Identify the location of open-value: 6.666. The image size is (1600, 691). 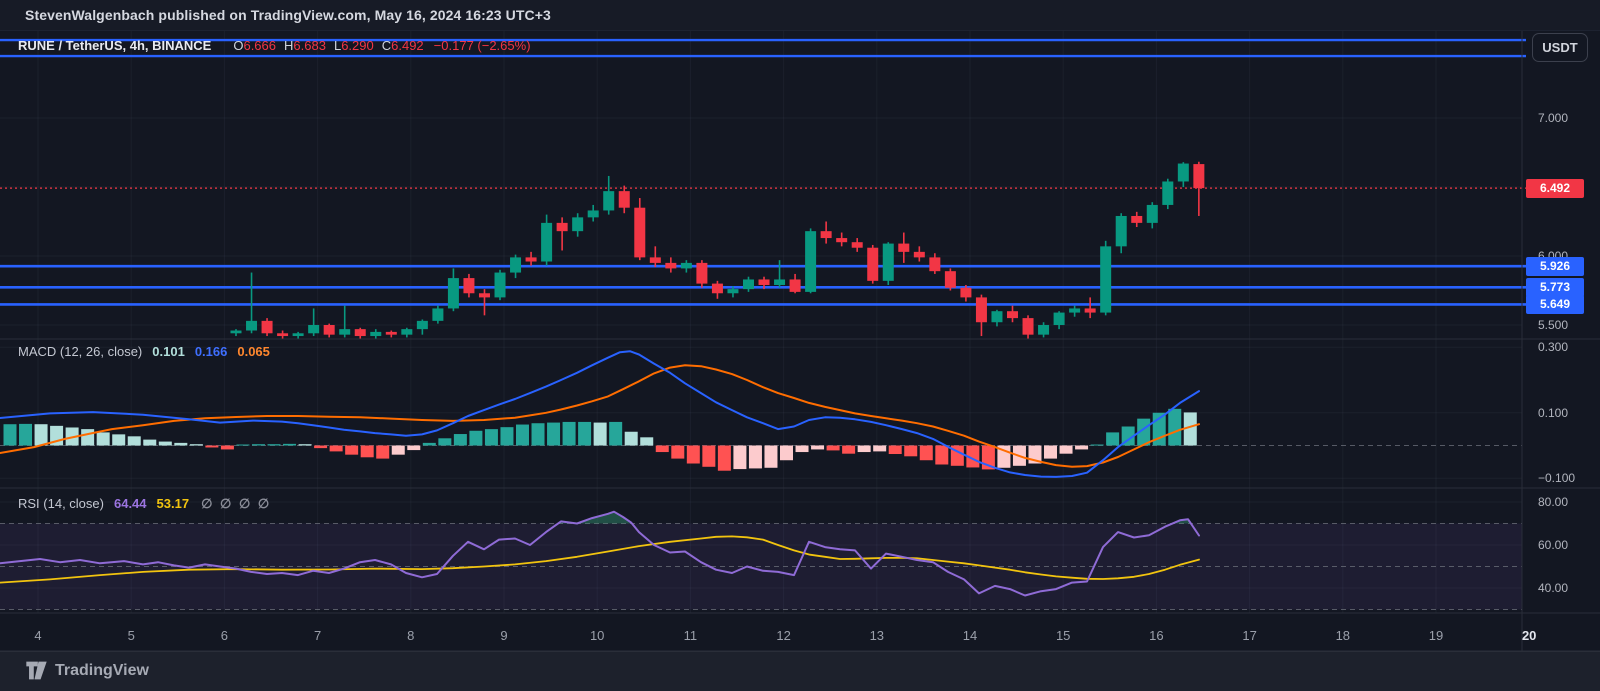
(260, 45).